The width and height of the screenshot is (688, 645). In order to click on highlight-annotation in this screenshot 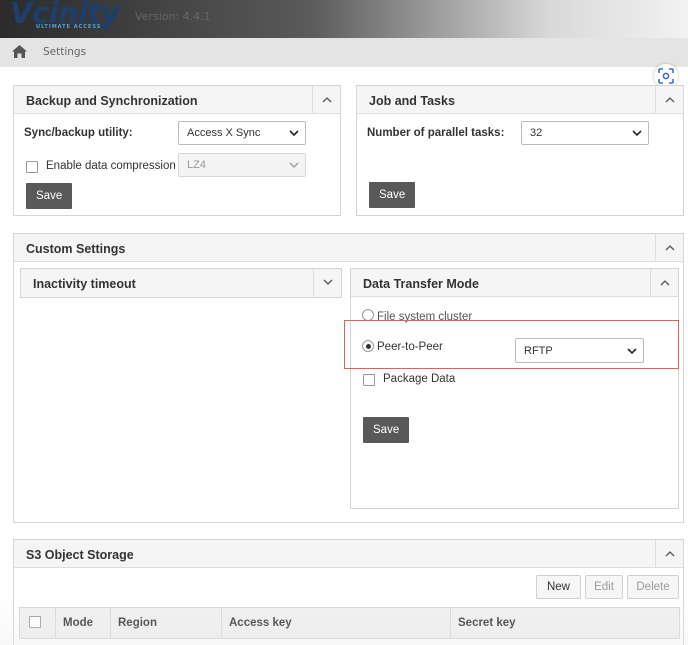, I will do `click(511, 344)`.